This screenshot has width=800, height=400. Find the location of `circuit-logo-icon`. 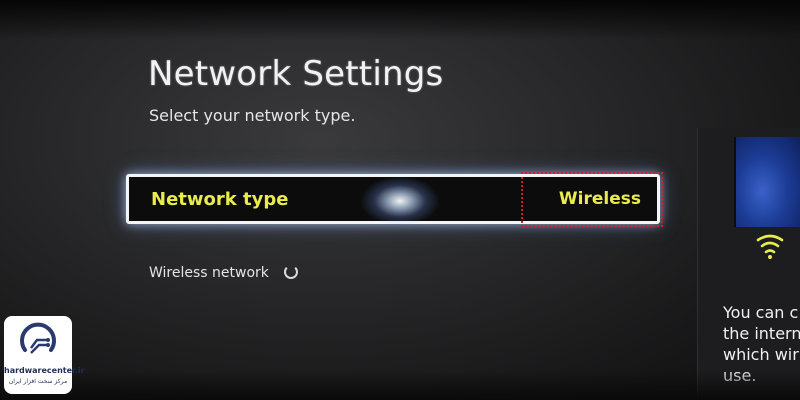

circuit-logo-icon is located at coordinates (38, 338).